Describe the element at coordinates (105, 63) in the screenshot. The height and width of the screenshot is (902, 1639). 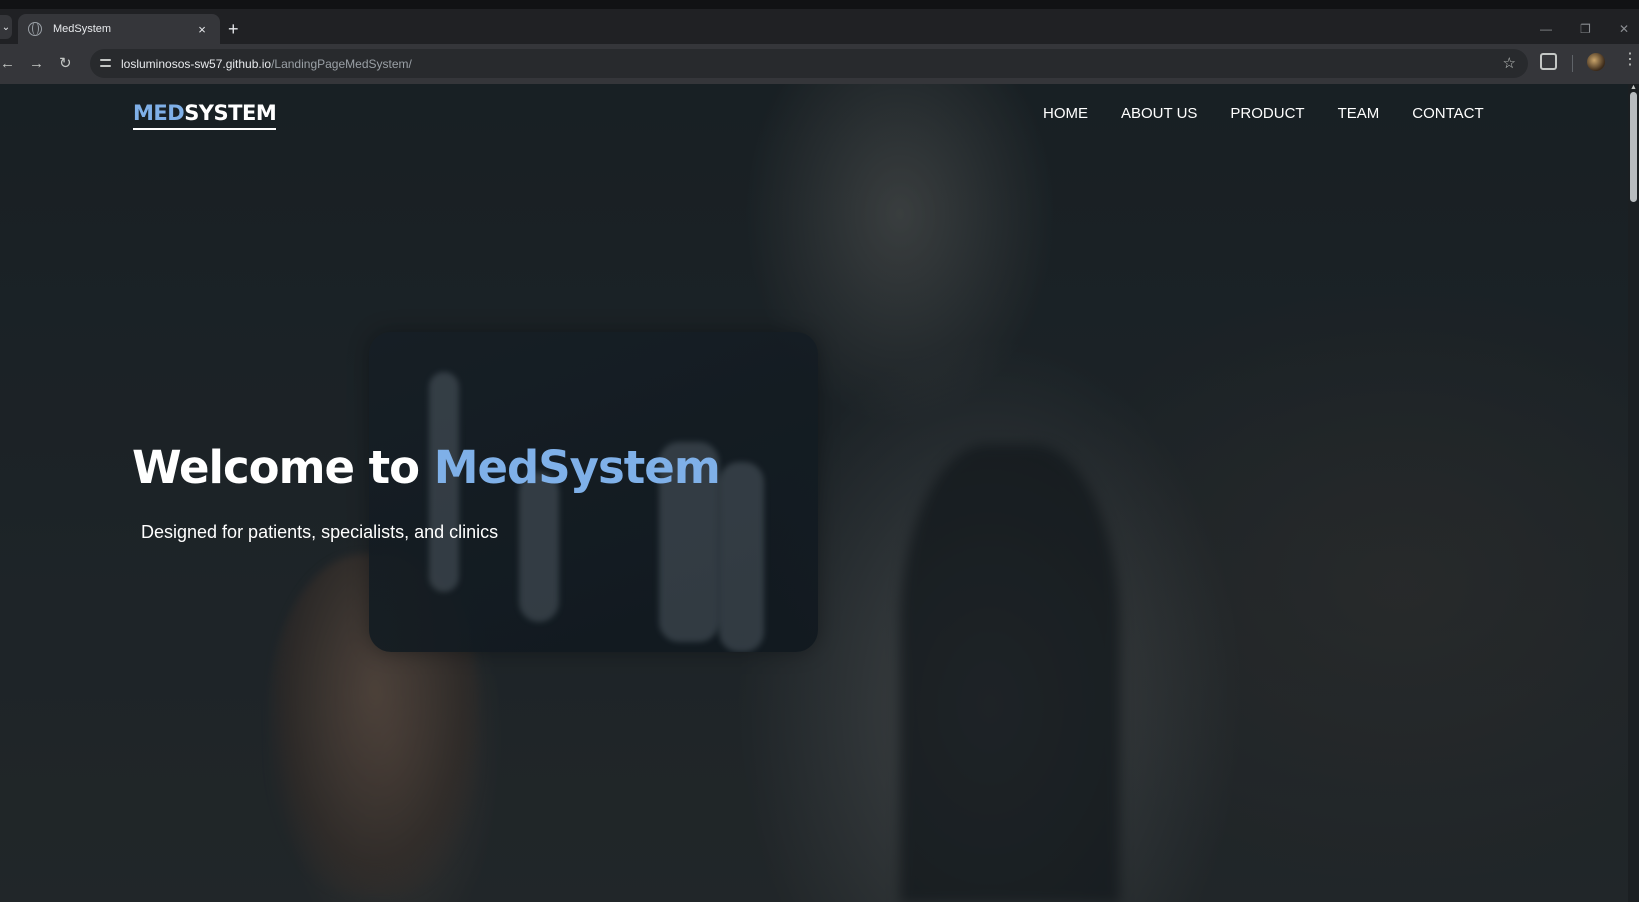
I see `site-info-icon` at that location.